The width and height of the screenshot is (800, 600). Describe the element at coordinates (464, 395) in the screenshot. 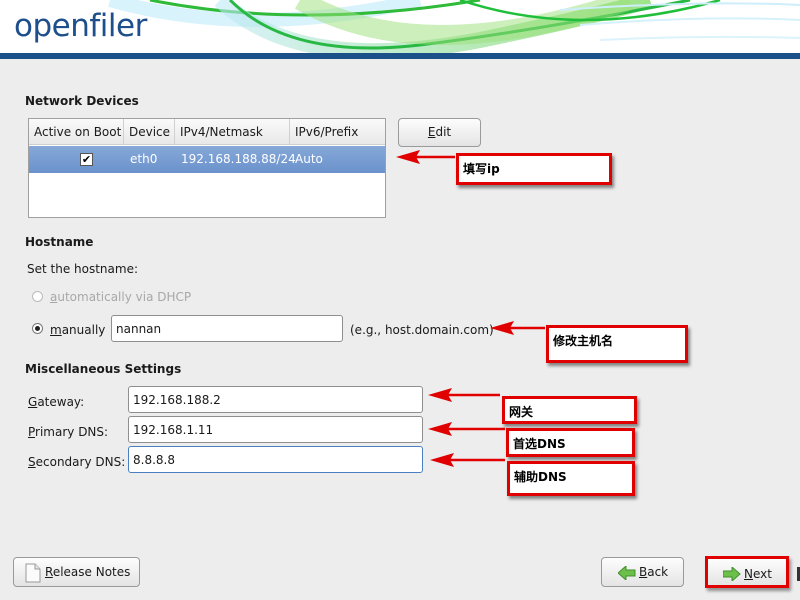

I see `arrow-gateway` at that location.